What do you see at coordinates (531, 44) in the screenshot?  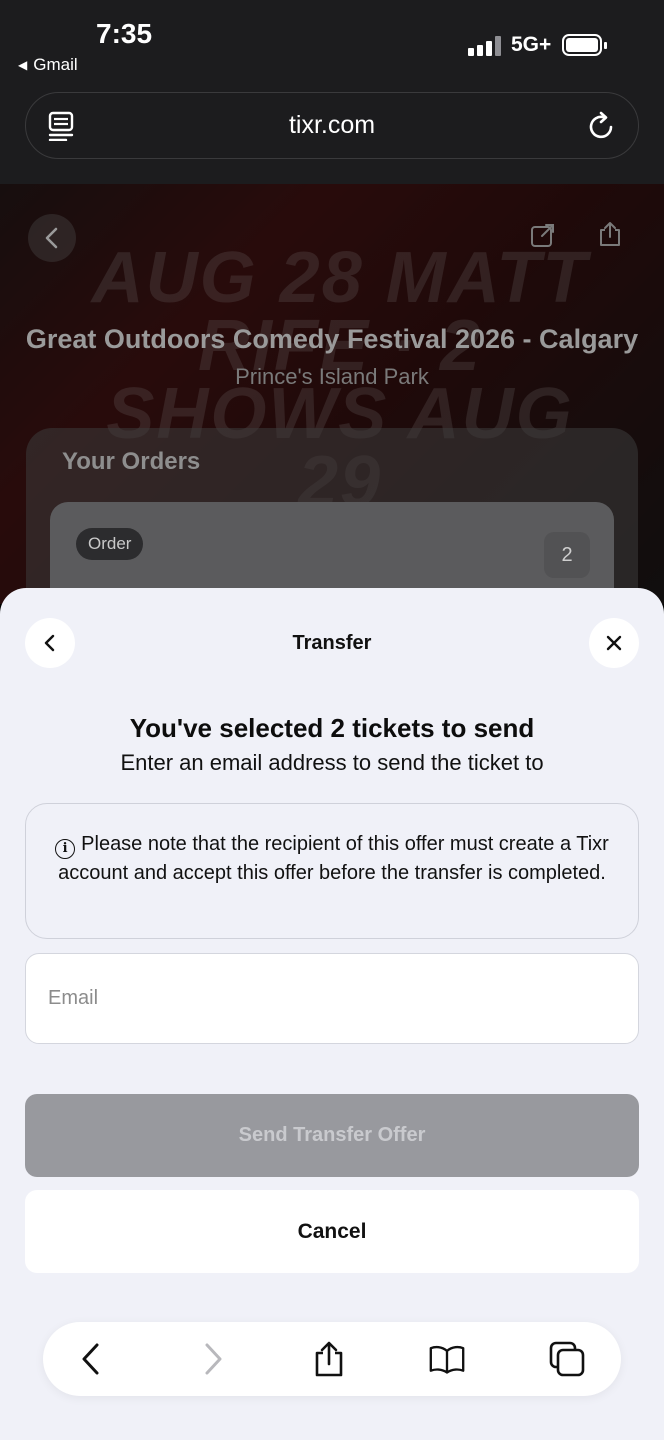 I see `network-label: 5G+` at bounding box center [531, 44].